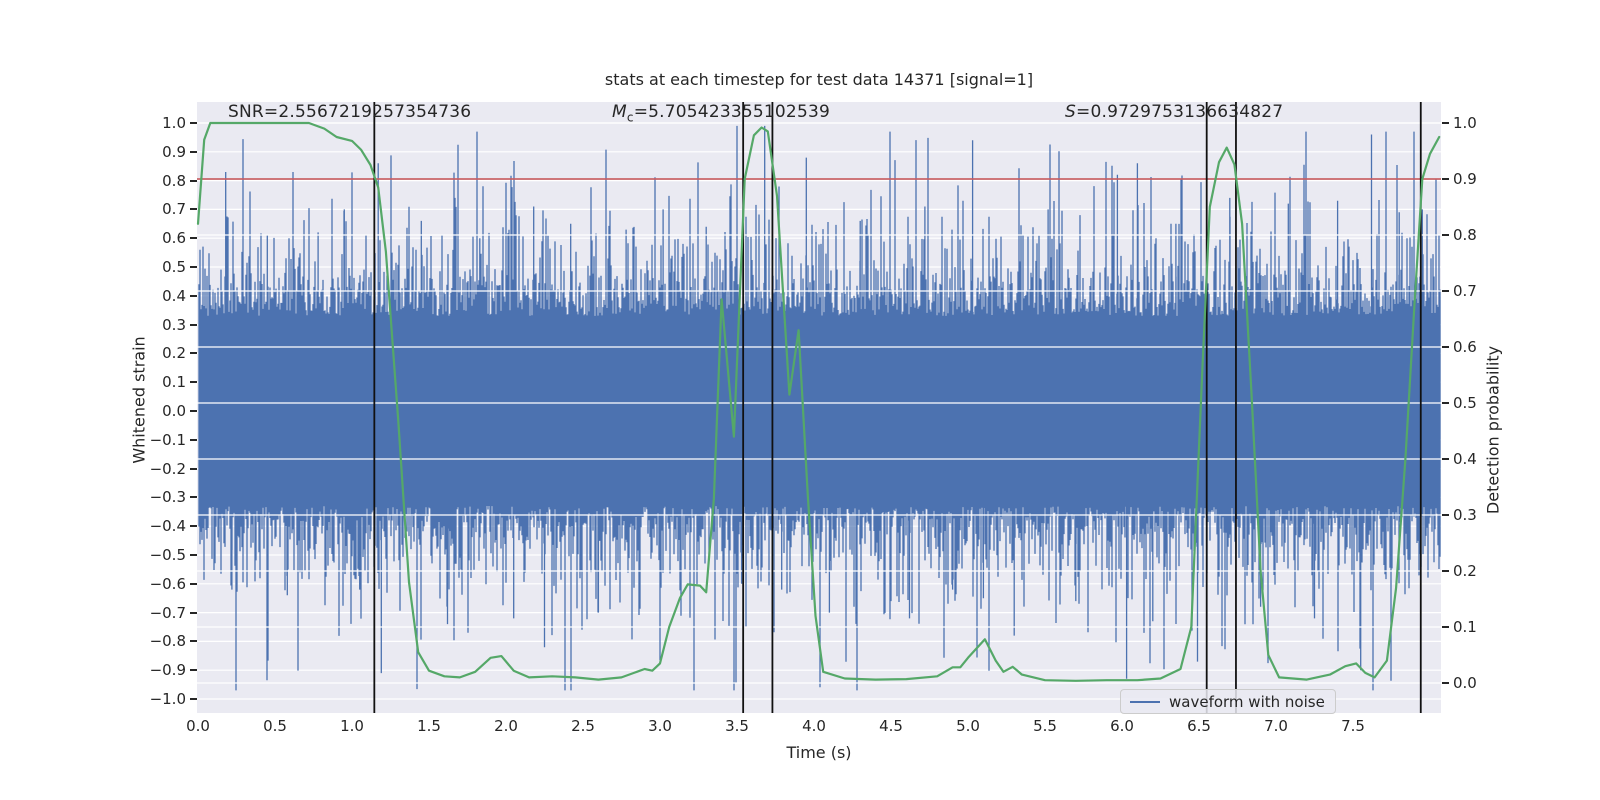 The width and height of the screenshot is (1600, 800). Describe the element at coordinates (167, 526) in the screenshot. I see `y-tick-label-left: −0.4` at that location.